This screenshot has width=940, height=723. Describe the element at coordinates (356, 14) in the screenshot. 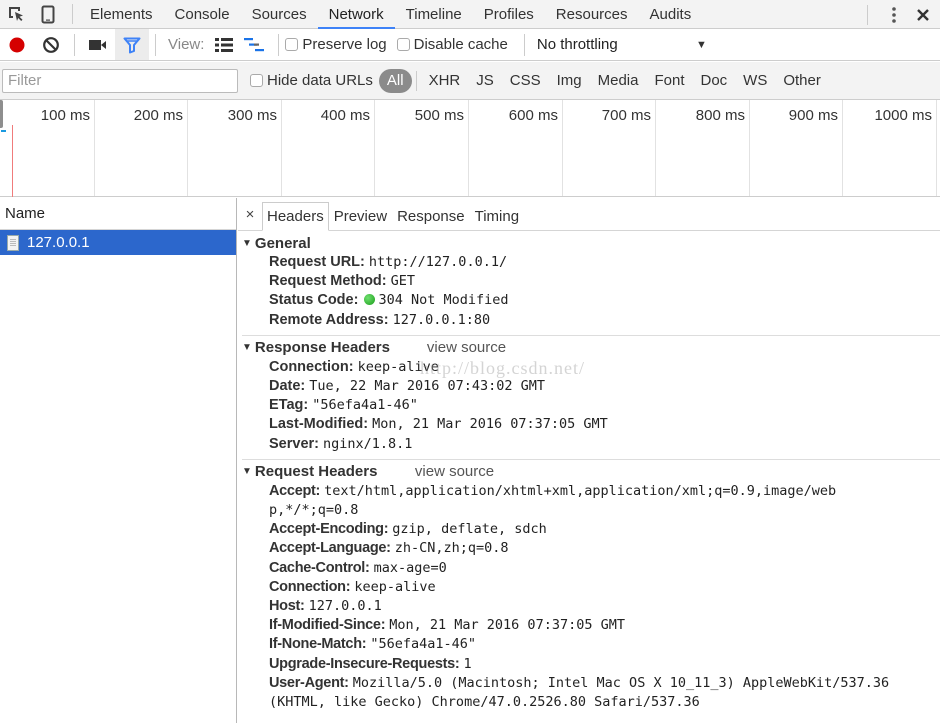

I see `tab-network: Network` at that location.